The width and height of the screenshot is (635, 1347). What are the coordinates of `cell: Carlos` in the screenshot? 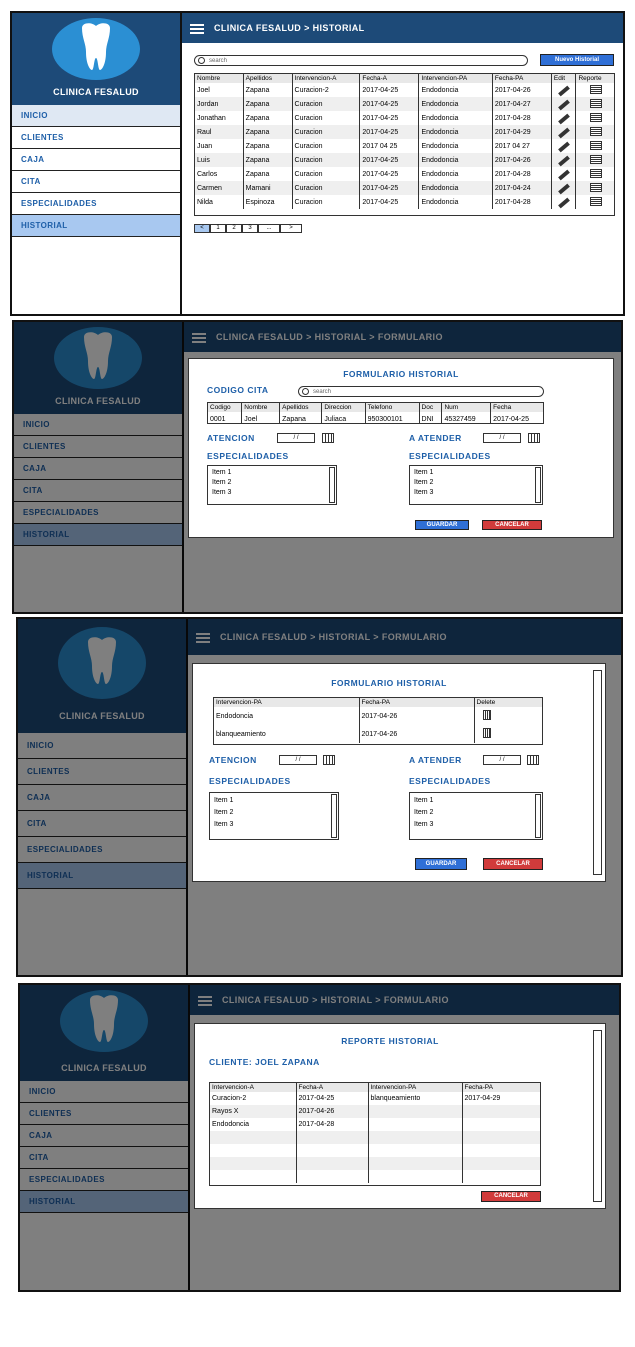 It's located at (207, 174).